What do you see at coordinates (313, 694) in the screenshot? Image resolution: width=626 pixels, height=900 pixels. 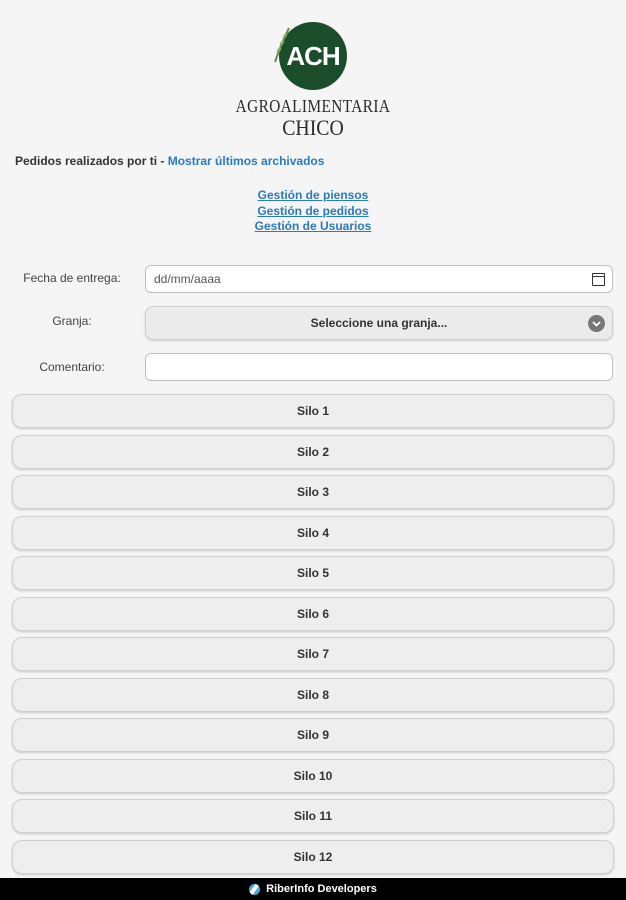 I see `silo-button: Silo 8` at bounding box center [313, 694].